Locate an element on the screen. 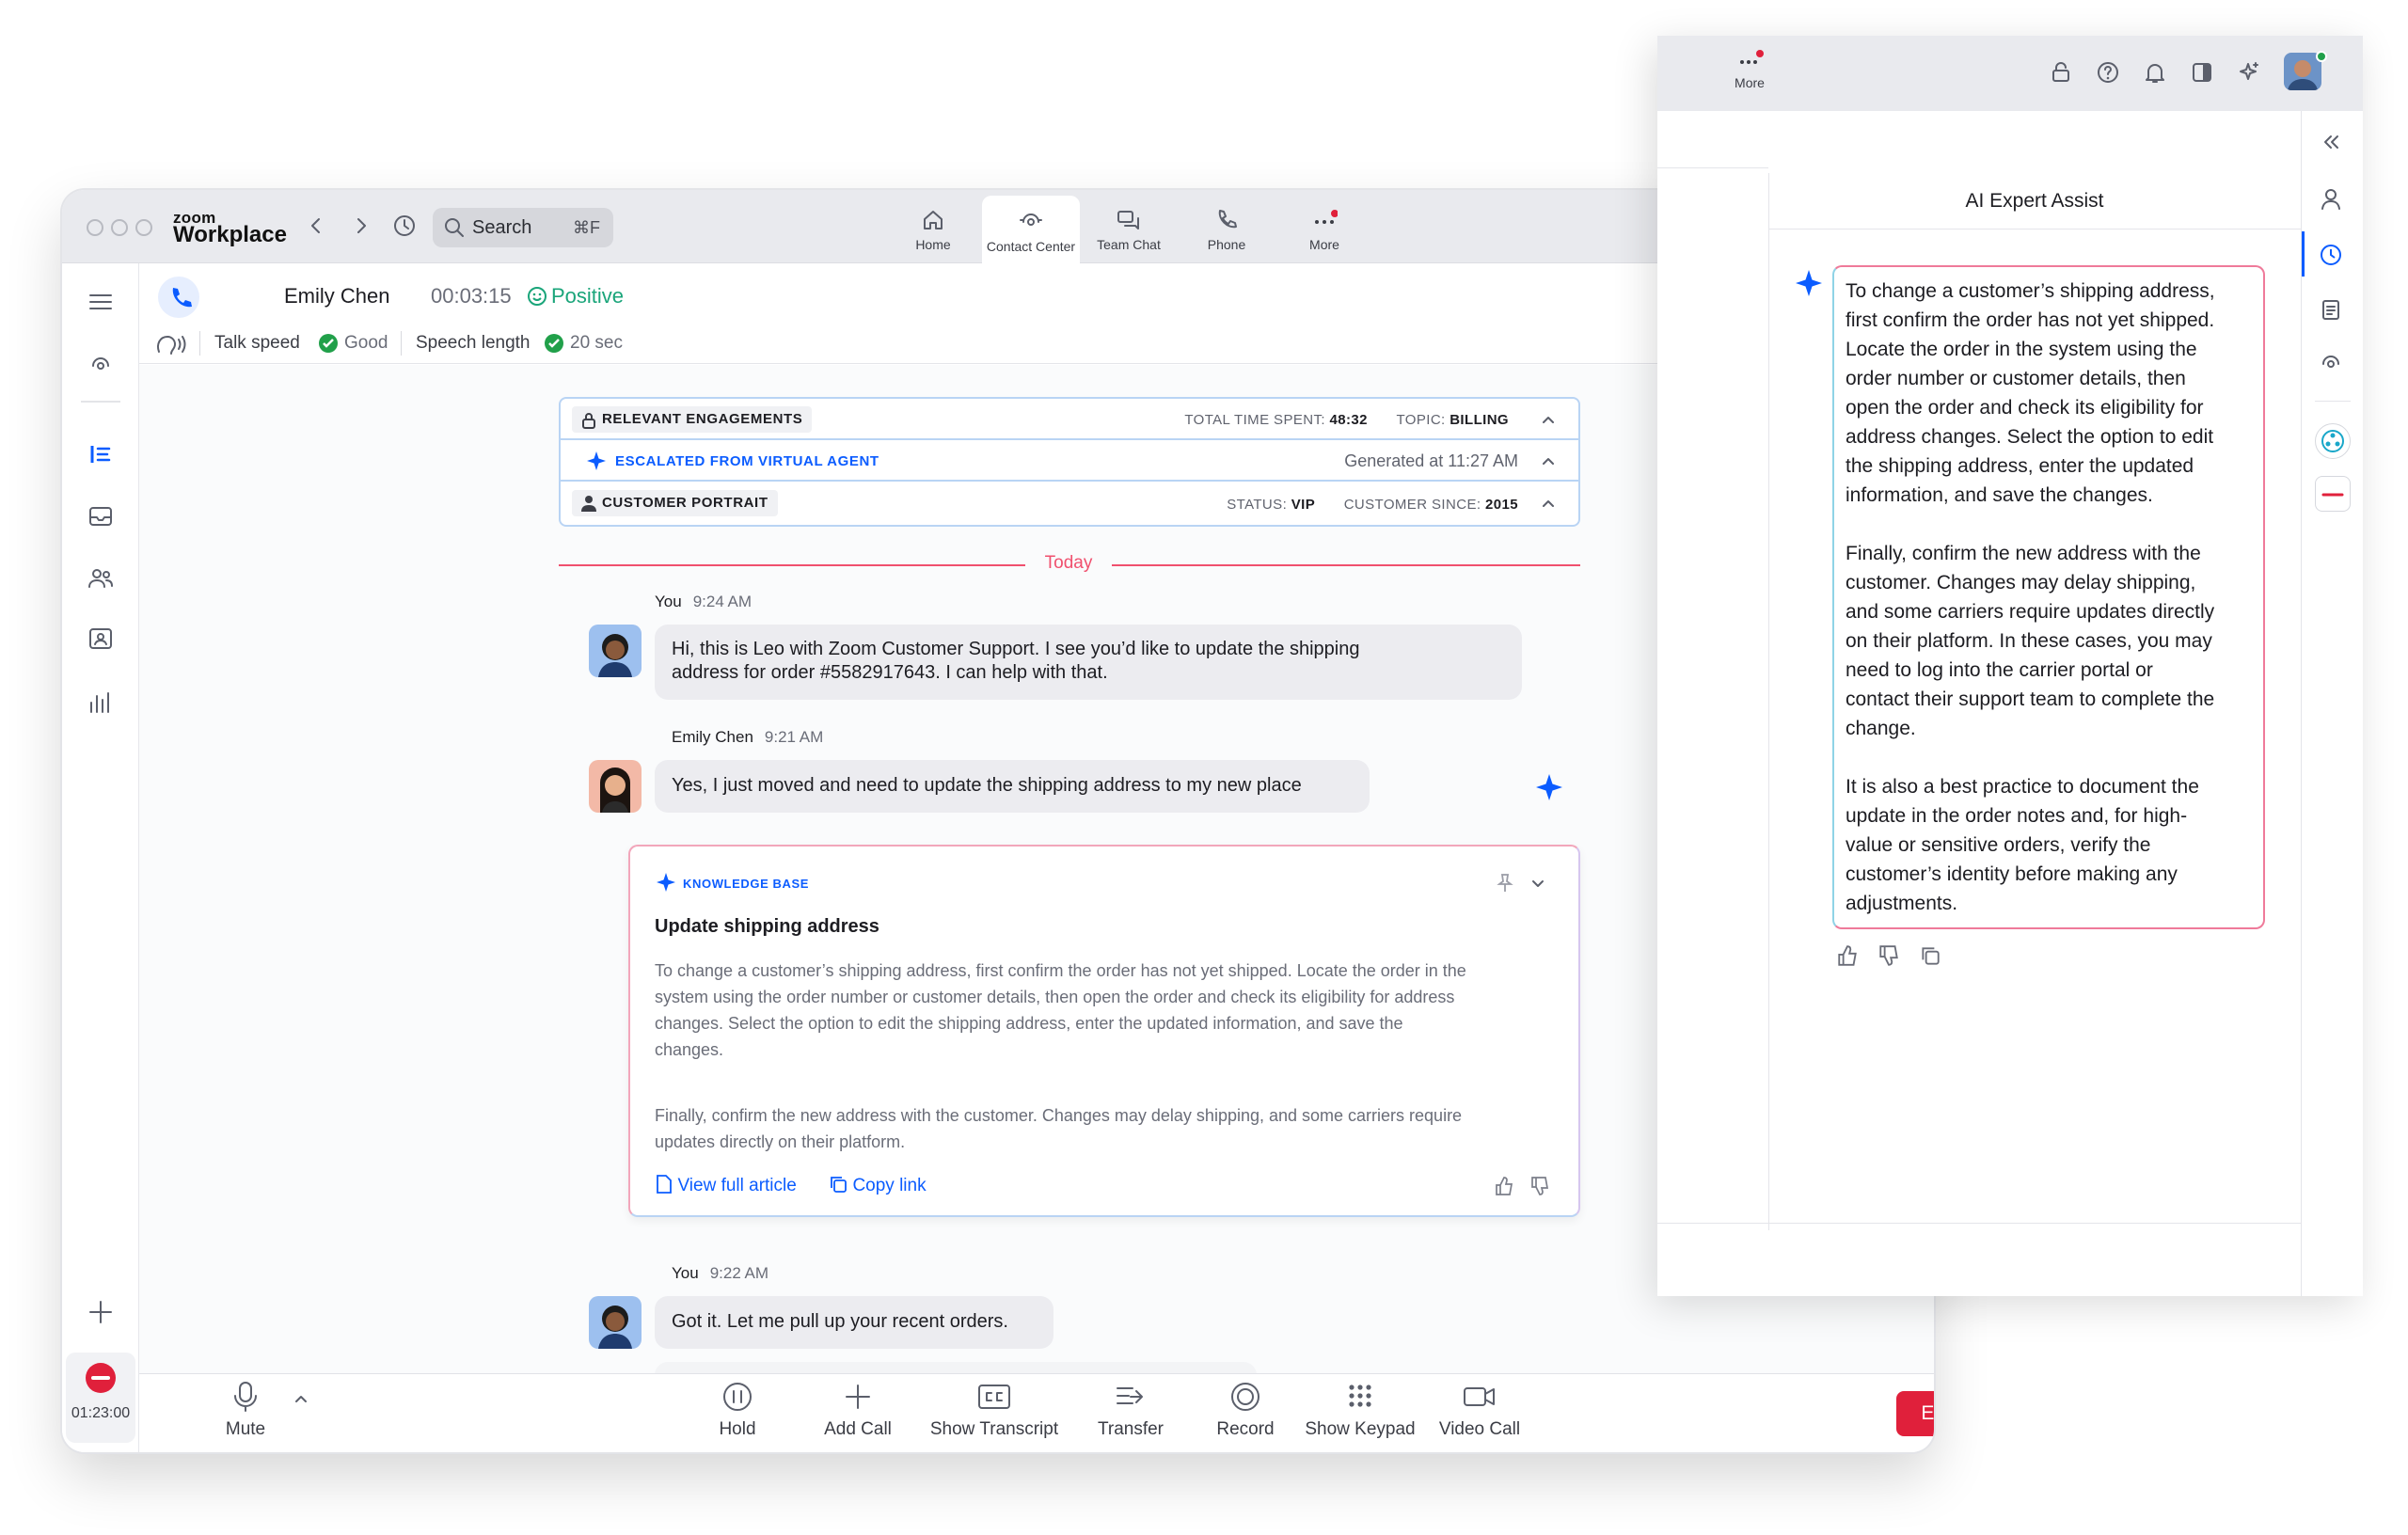  hold-button: Hold is located at coordinates (738, 1410).